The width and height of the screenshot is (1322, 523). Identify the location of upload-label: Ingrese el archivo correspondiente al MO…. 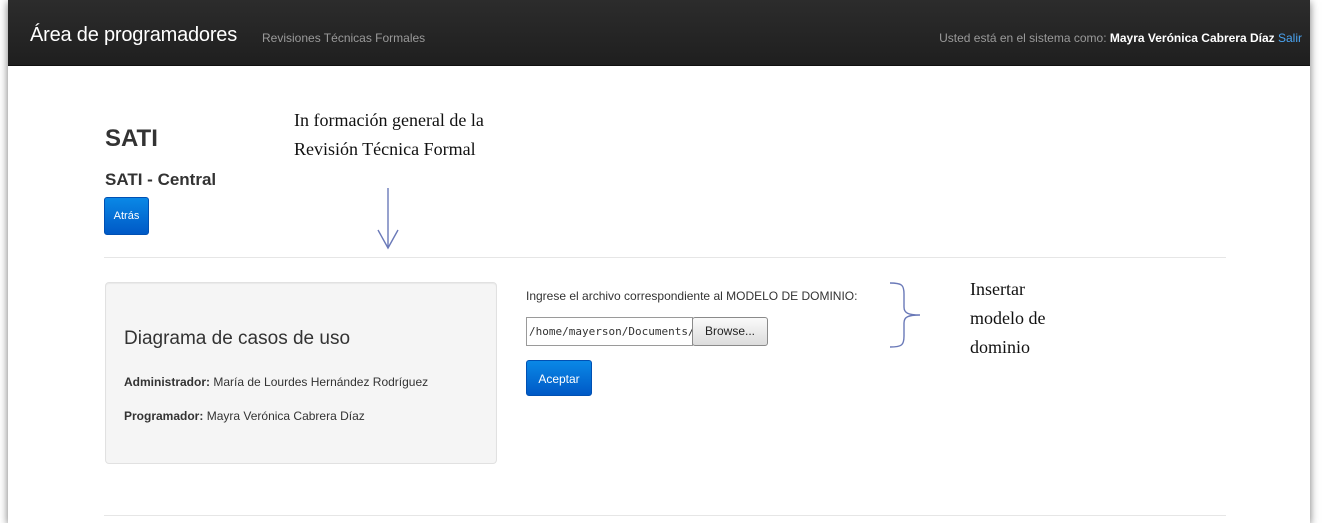
(692, 296).